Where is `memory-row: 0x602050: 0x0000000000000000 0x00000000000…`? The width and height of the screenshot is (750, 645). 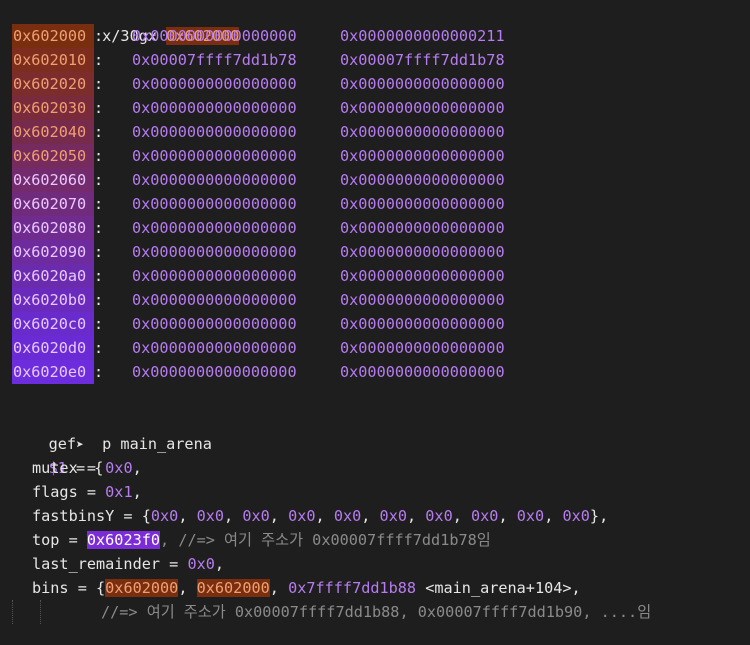 memory-row: 0x602050: 0x0000000000000000 0x00000000000… is located at coordinates (381, 156).